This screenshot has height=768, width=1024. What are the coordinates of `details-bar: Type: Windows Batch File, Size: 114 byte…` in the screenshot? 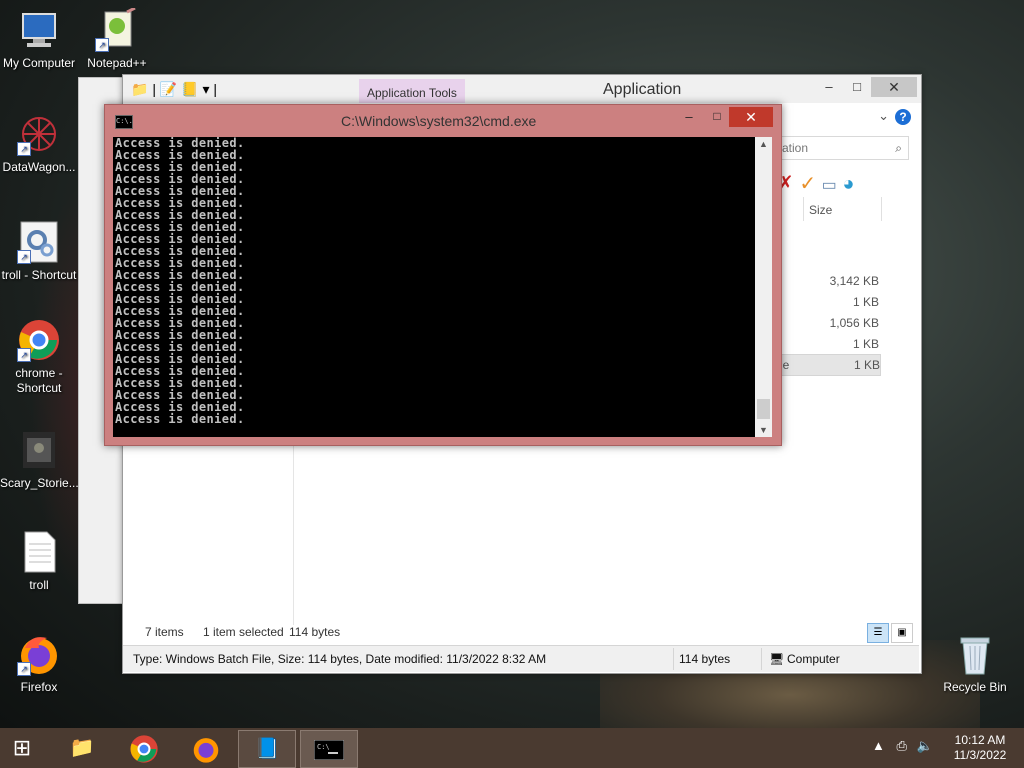 It's located at (521, 658).